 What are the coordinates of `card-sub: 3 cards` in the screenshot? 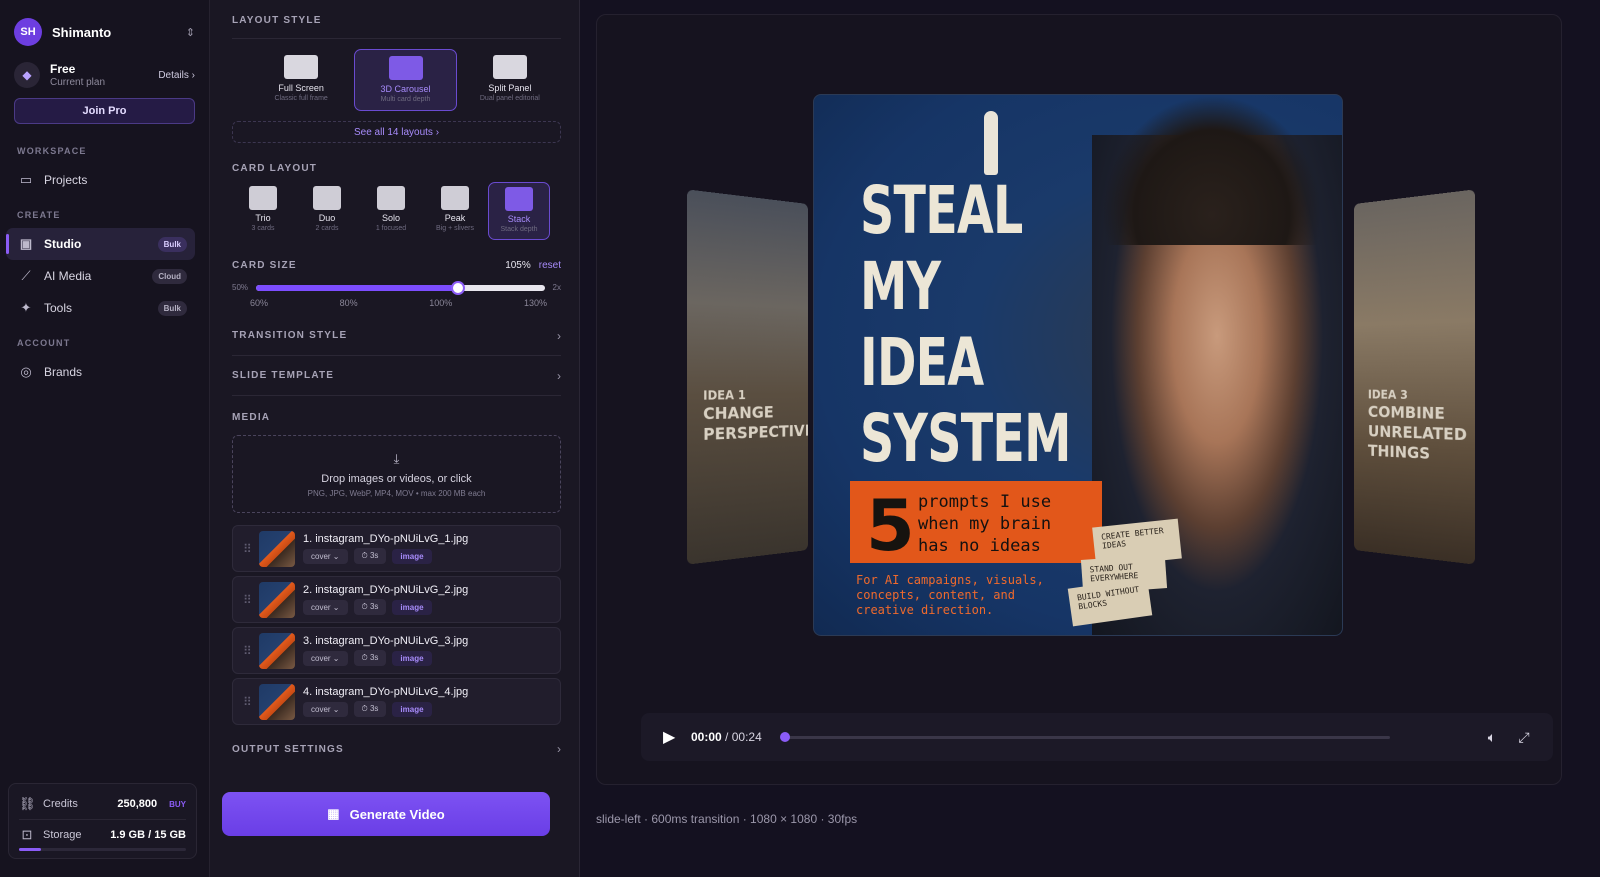 It's located at (263, 228).